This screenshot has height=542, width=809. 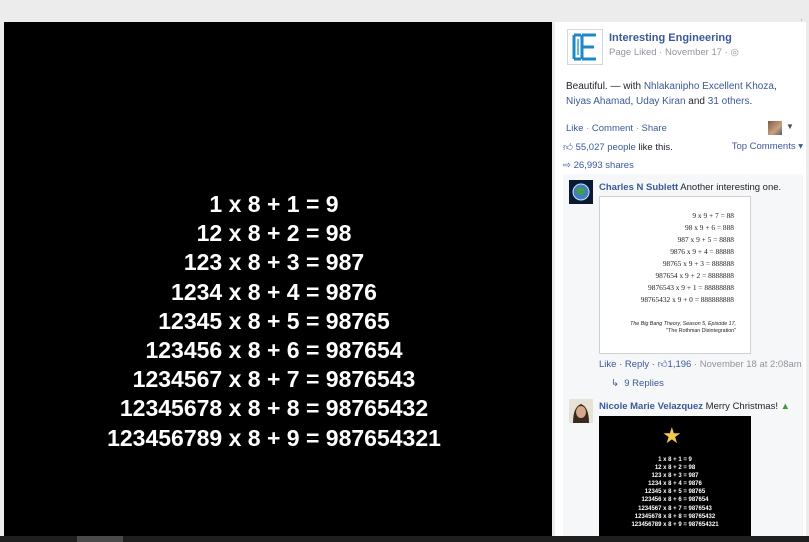 What do you see at coordinates (680, 364) in the screenshot?
I see `comment-likes-count: 1,196` at bounding box center [680, 364].